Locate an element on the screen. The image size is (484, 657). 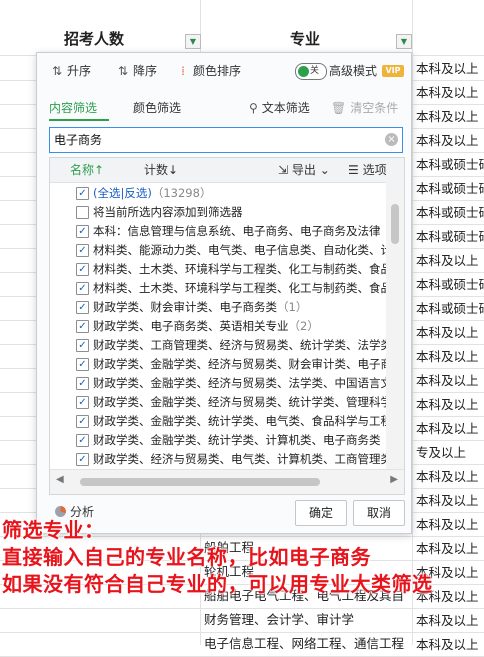
list-item: 将当前所选内容添加到筛选器 is located at coordinates (218, 212).